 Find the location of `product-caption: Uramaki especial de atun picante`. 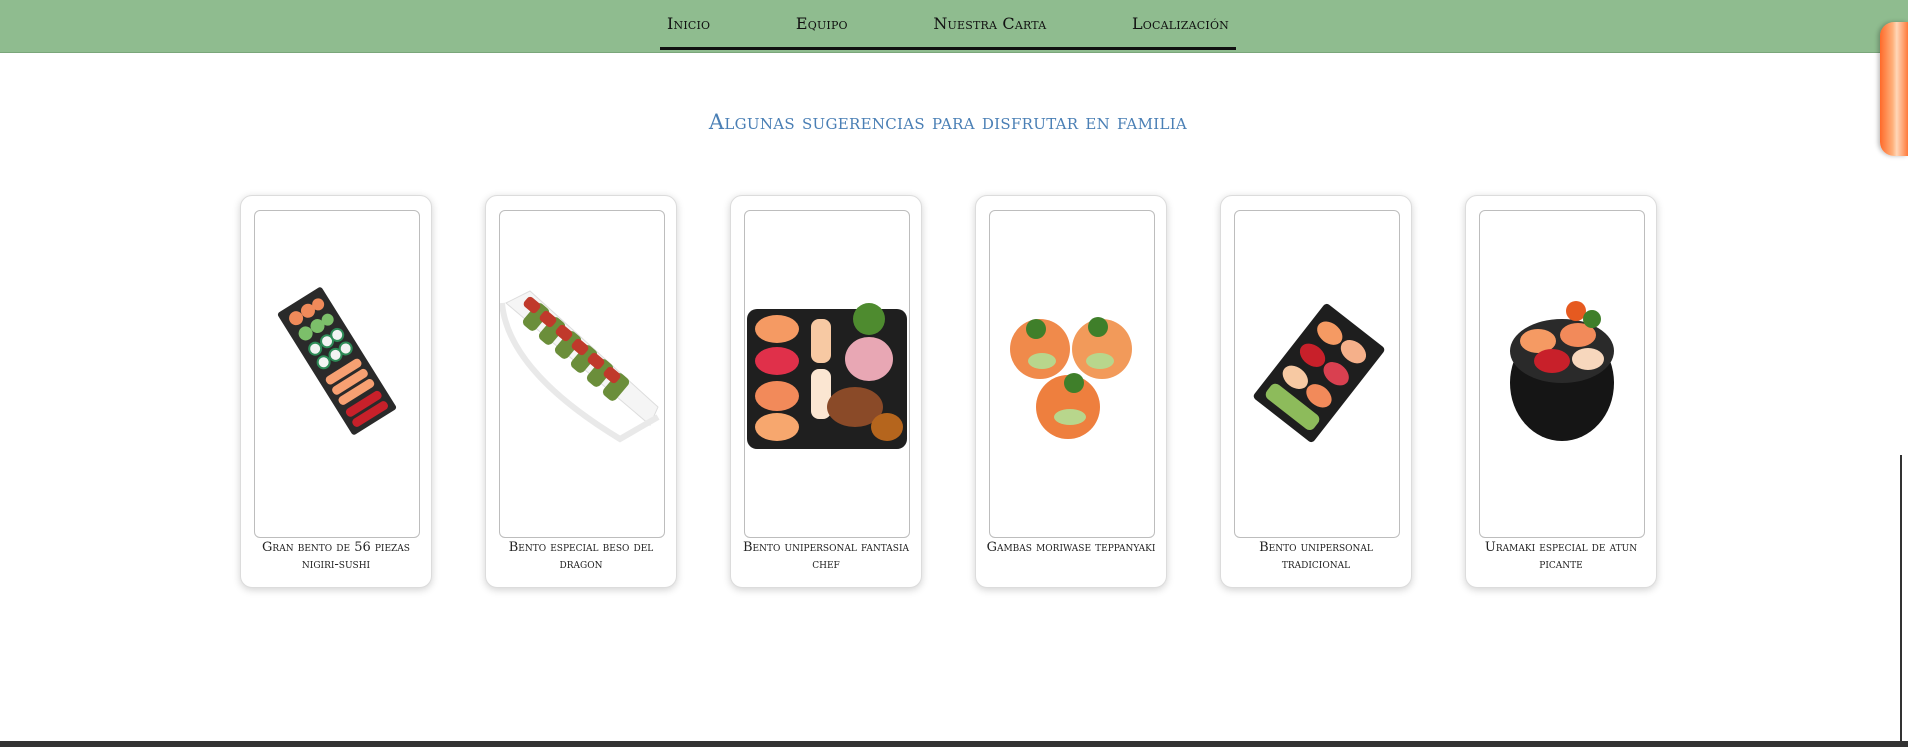

product-caption: Uramaki especial de atun picante is located at coordinates (1561, 556).